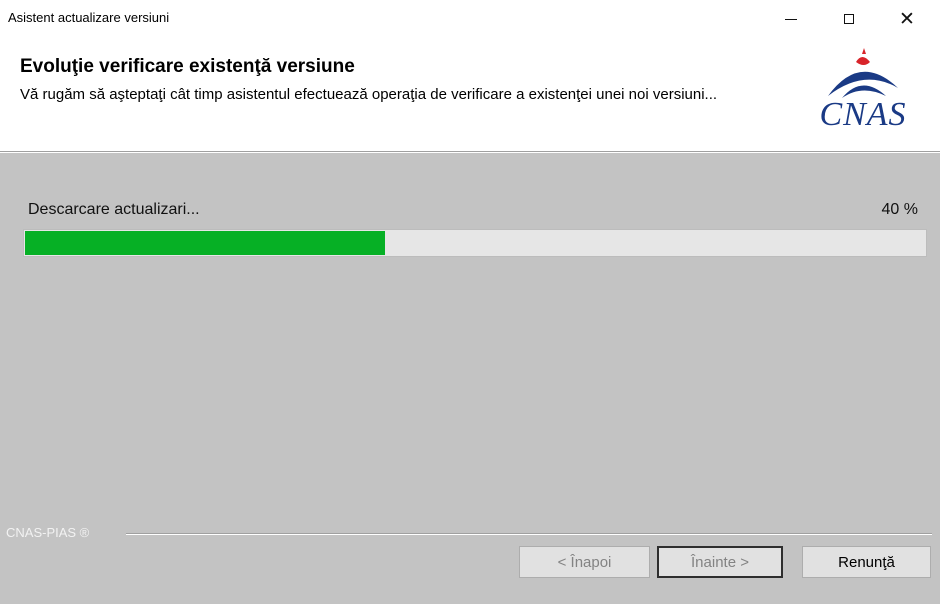 The height and width of the screenshot is (604, 940). Describe the element at coordinates (863, 114) in the screenshot. I see `logo-text: CNAS` at that location.